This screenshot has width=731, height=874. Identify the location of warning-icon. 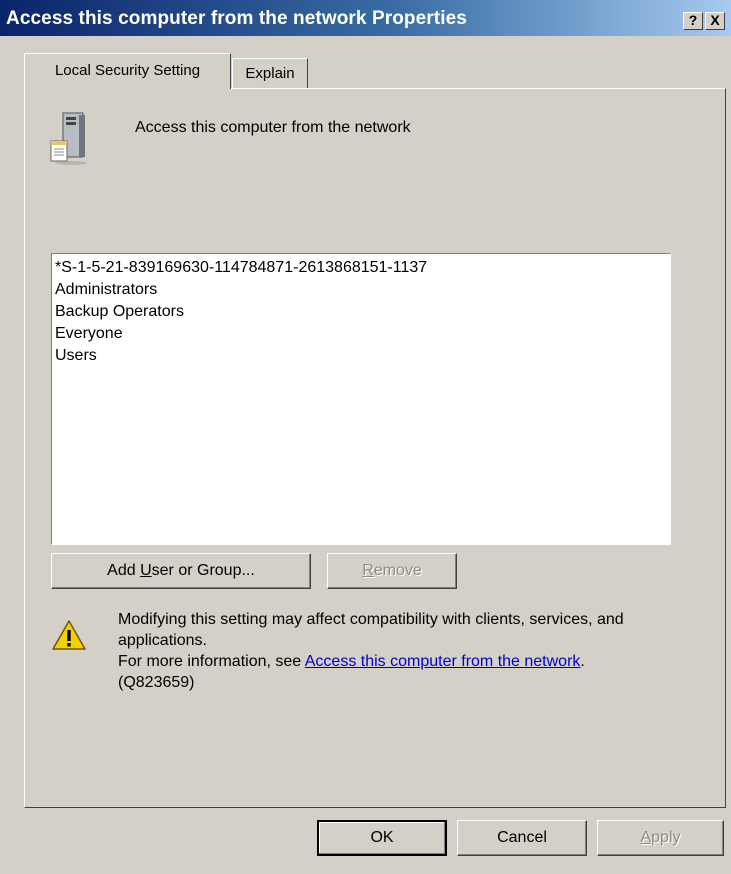
(69, 635).